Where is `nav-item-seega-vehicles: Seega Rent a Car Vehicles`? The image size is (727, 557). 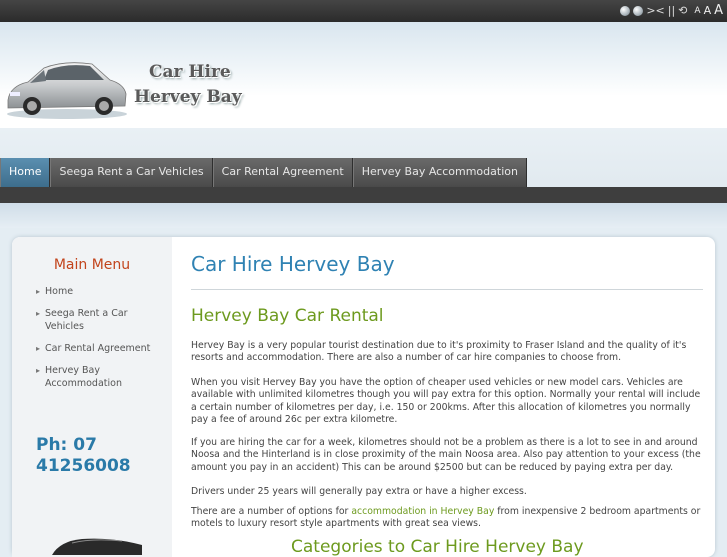 nav-item-seega-vehicles: Seega Rent a Car Vehicles is located at coordinates (131, 172).